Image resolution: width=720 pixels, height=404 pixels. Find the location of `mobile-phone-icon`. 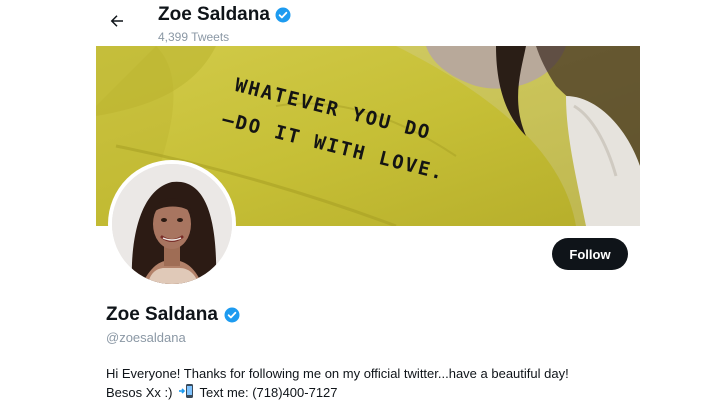

mobile-phone-icon is located at coordinates (186, 391).